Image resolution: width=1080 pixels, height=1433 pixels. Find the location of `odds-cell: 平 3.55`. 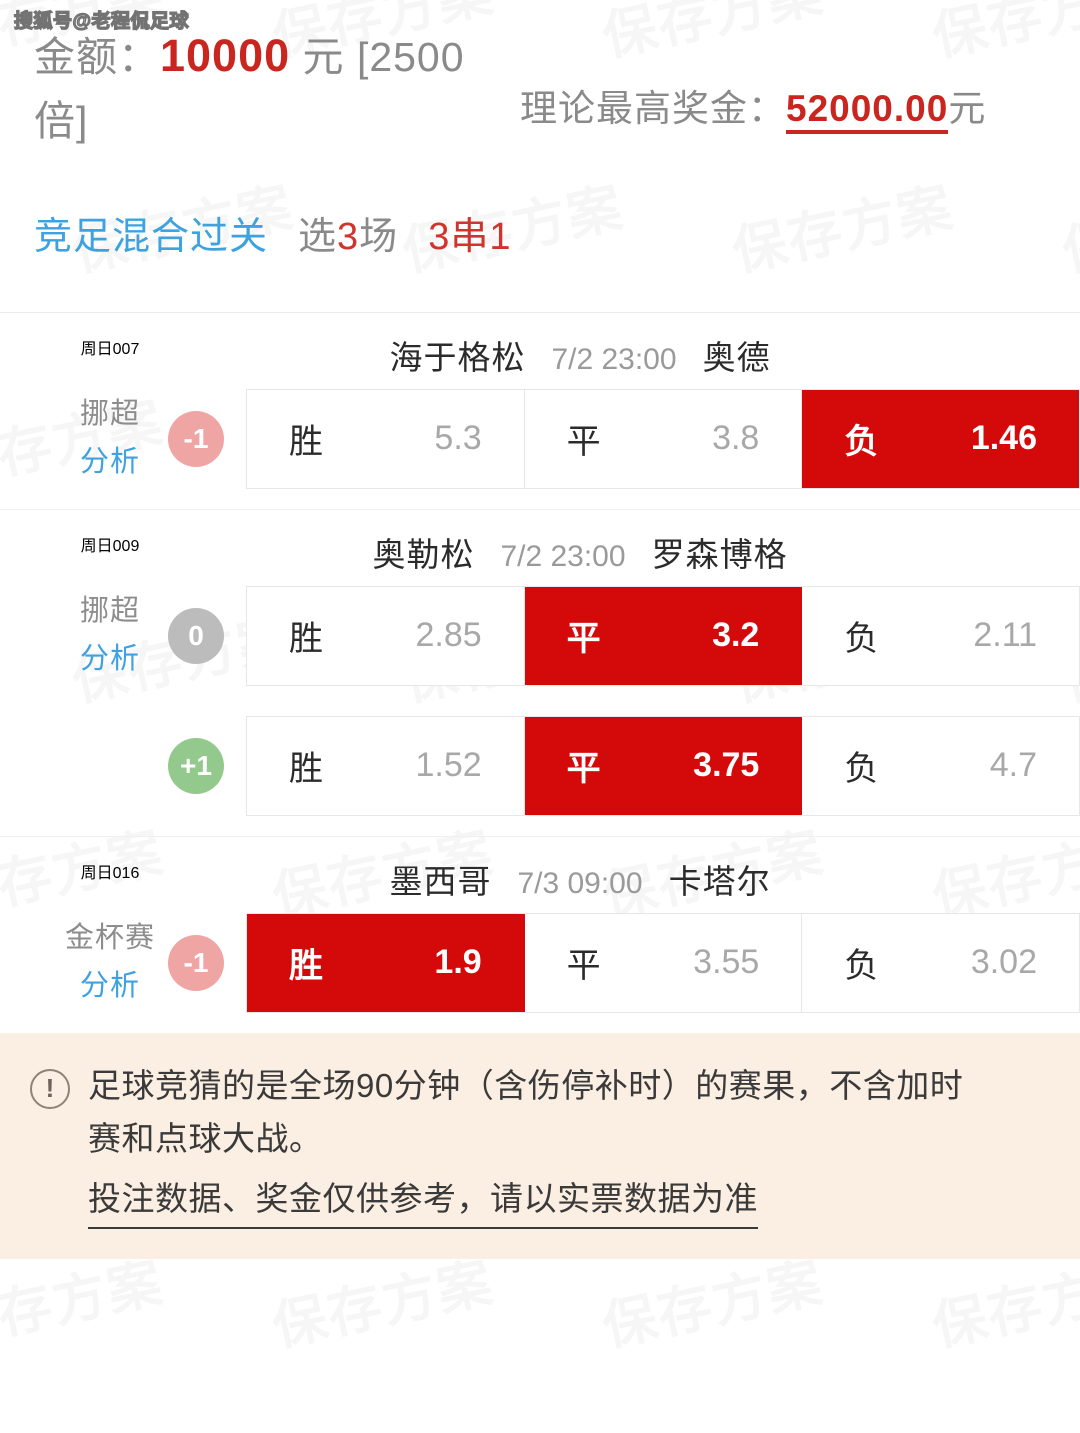

odds-cell: 平 3.55 is located at coordinates (663, 962).